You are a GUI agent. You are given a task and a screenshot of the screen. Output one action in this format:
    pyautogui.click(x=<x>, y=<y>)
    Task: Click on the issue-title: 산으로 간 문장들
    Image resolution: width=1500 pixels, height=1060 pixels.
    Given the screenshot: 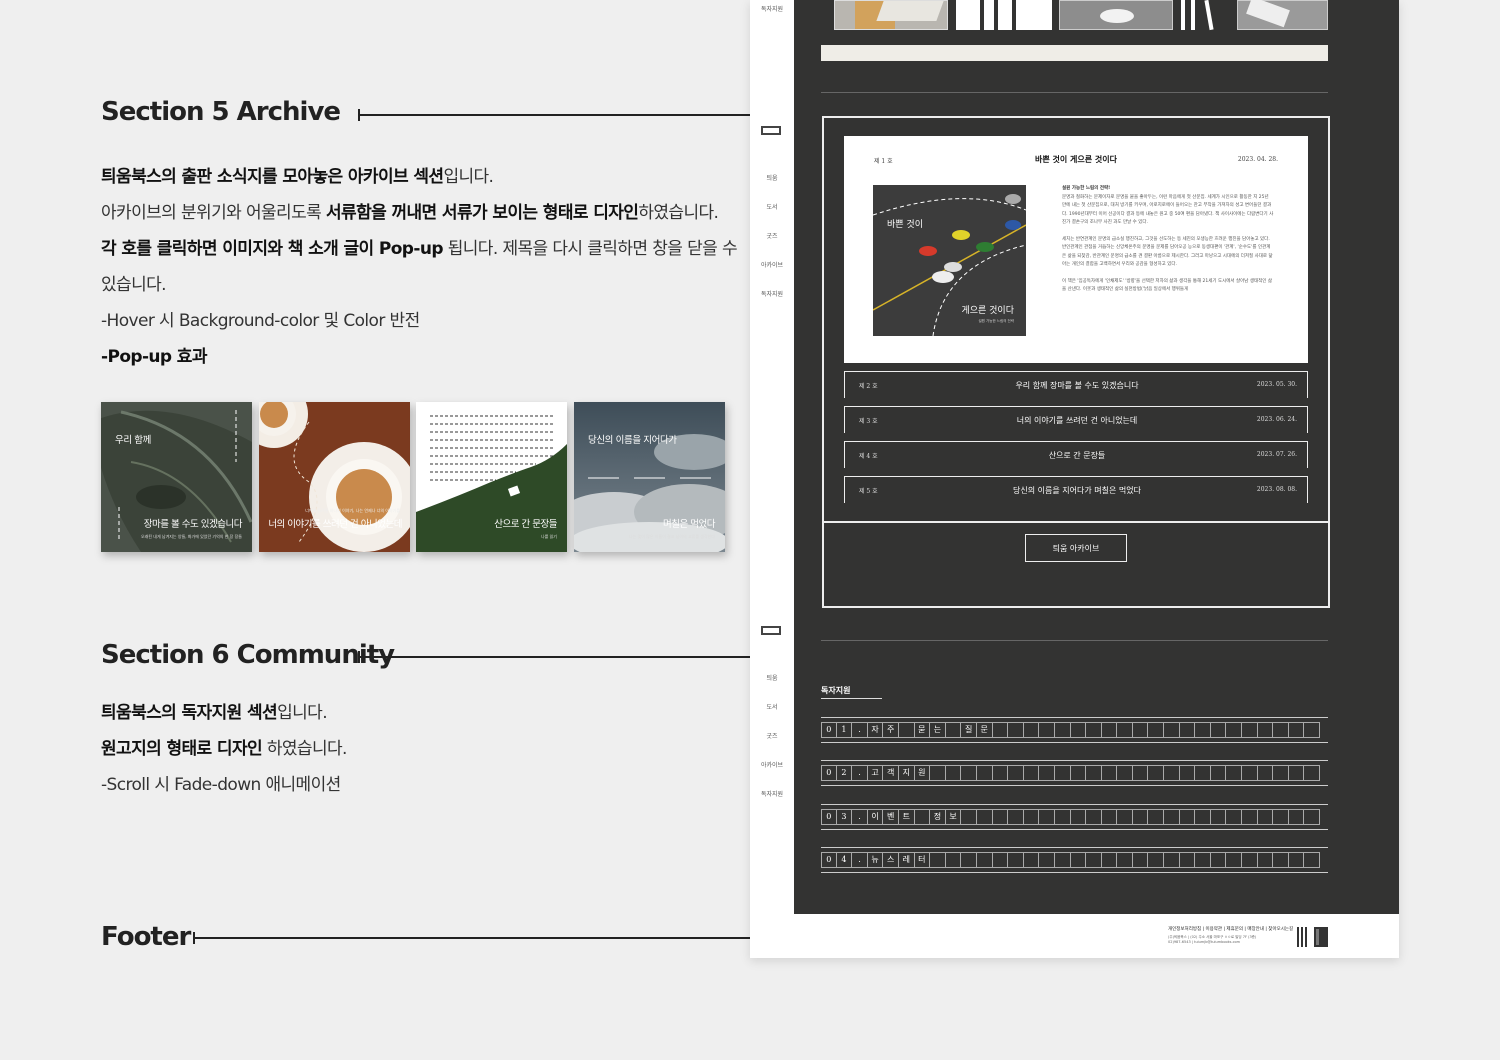 What is the action you would take?
    pyautogui.click(x=1077, y=455)
    